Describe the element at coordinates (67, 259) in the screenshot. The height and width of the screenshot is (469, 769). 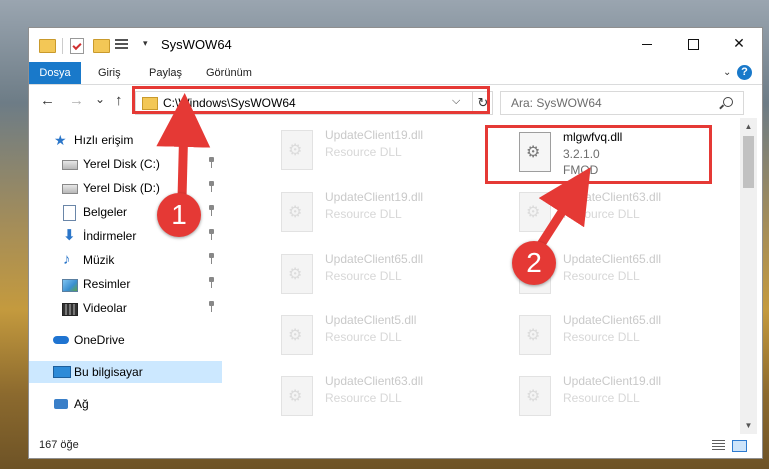
I see `music-icon: ♪` at that location.